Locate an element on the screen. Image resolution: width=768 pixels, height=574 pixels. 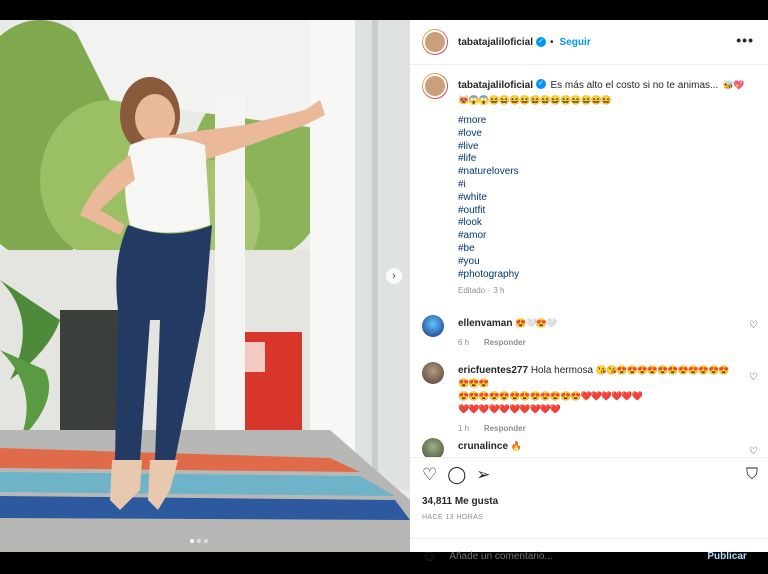
hashtag-link: #be is located at coordinates (488, 249).